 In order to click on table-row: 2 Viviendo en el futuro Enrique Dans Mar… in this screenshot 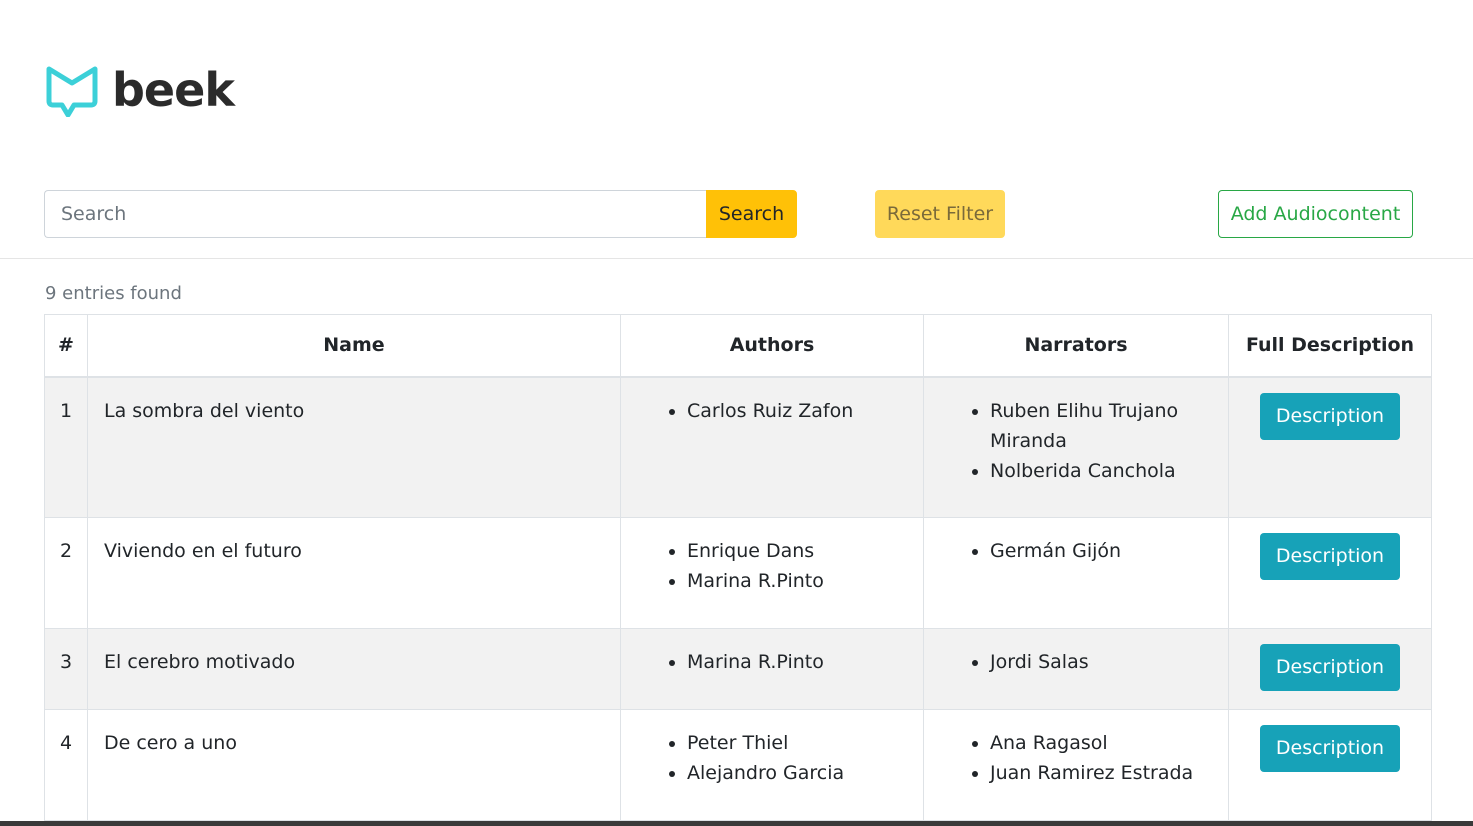, I will do `click(738, 573)`.